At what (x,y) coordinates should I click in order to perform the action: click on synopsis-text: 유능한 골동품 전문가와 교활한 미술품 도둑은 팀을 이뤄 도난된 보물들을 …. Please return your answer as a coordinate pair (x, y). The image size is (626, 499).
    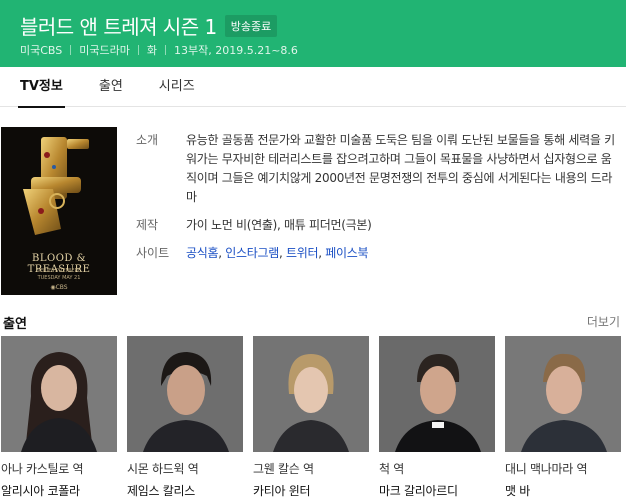
    Looking at the image, I should click on (400, 168).